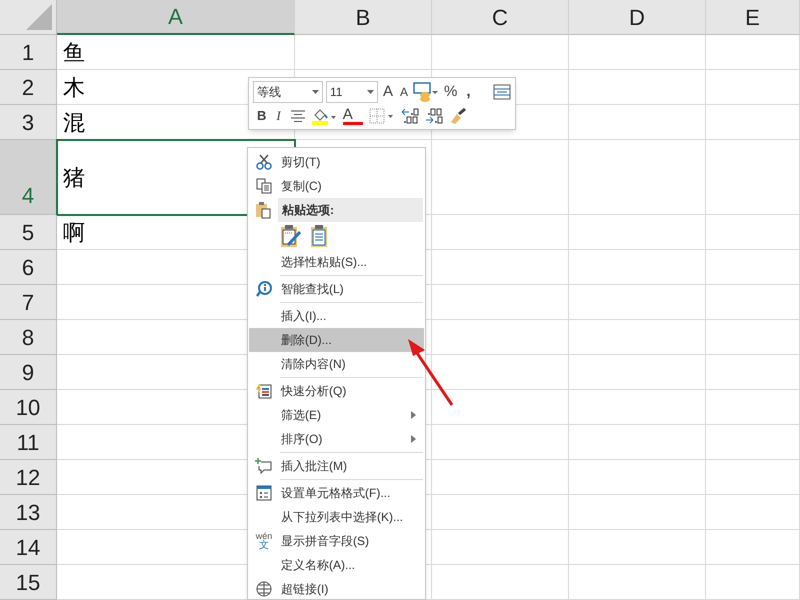 Image resolution: width=800 pixels, height=600 pixels. I want to click on menu-row: 筛选(E), so click(336, 415).